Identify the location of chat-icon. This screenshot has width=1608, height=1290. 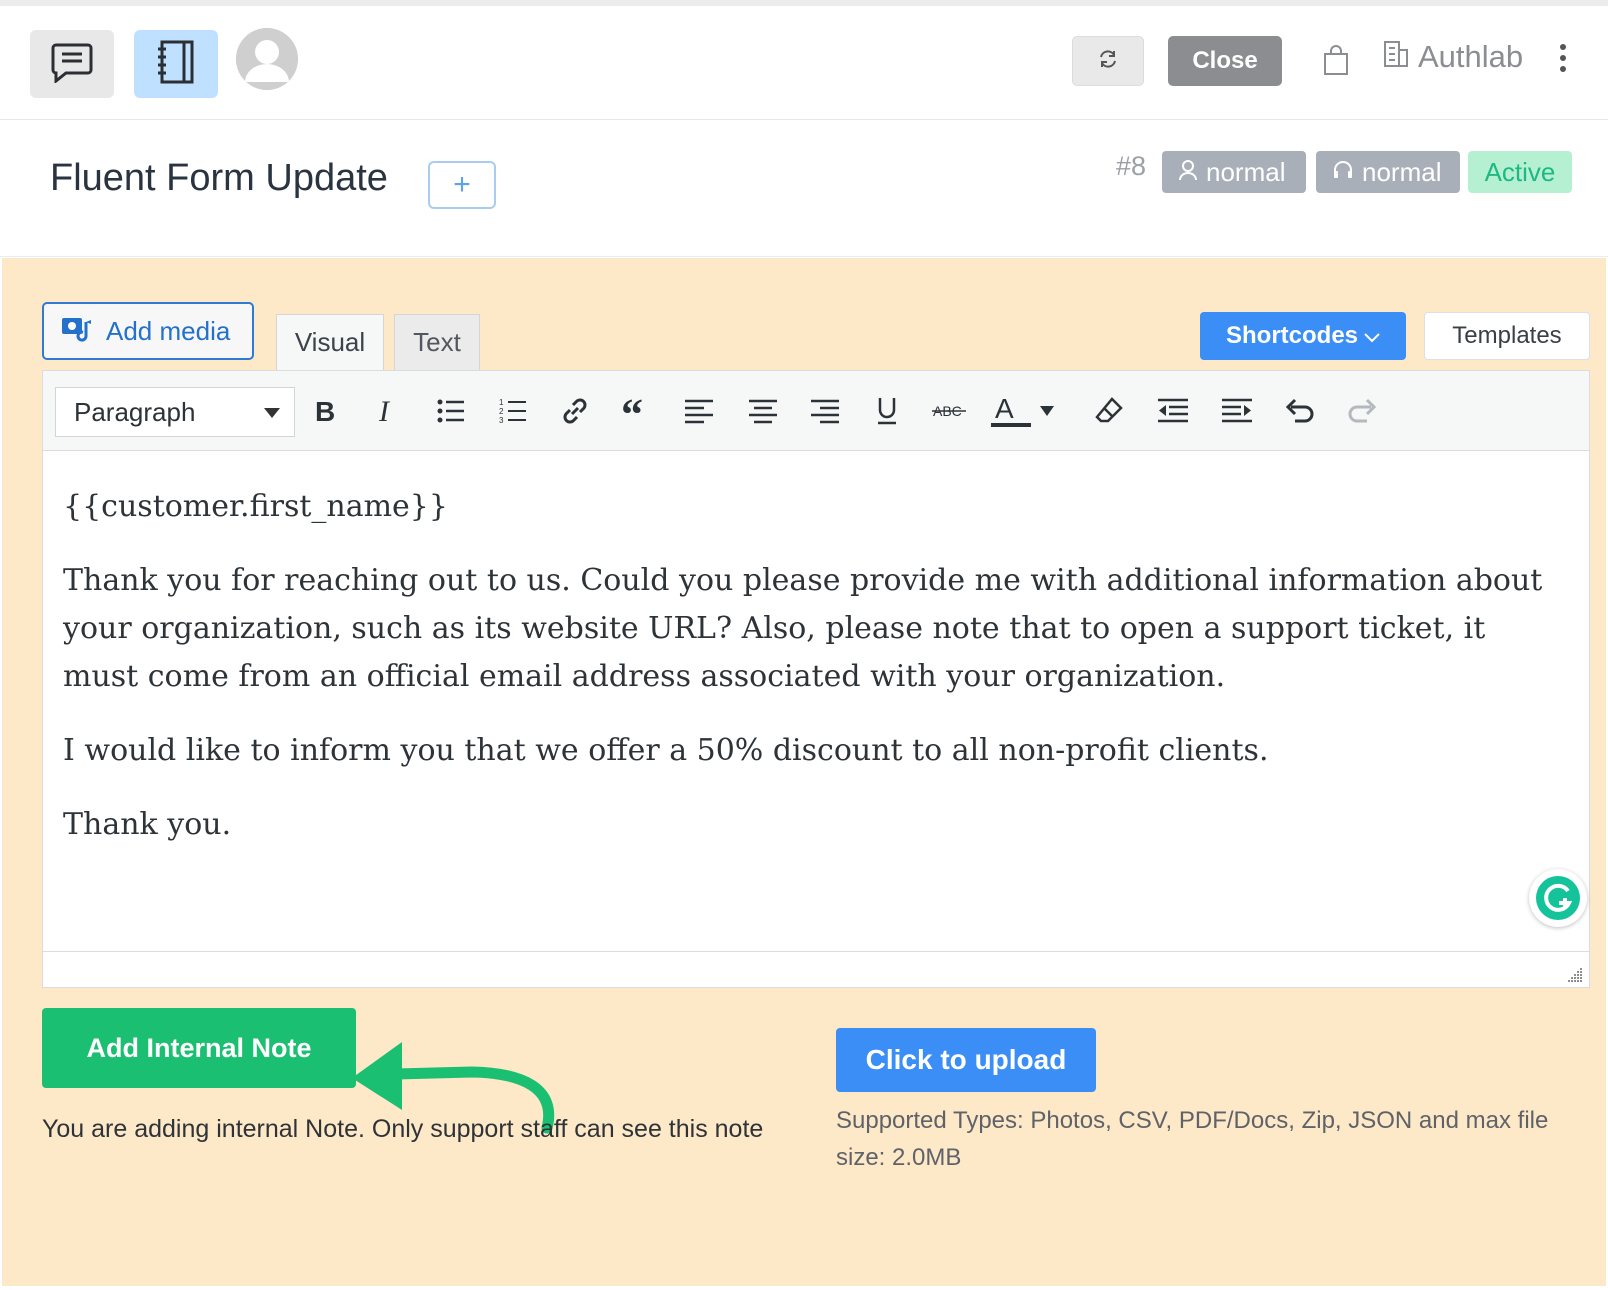
(72, 64).